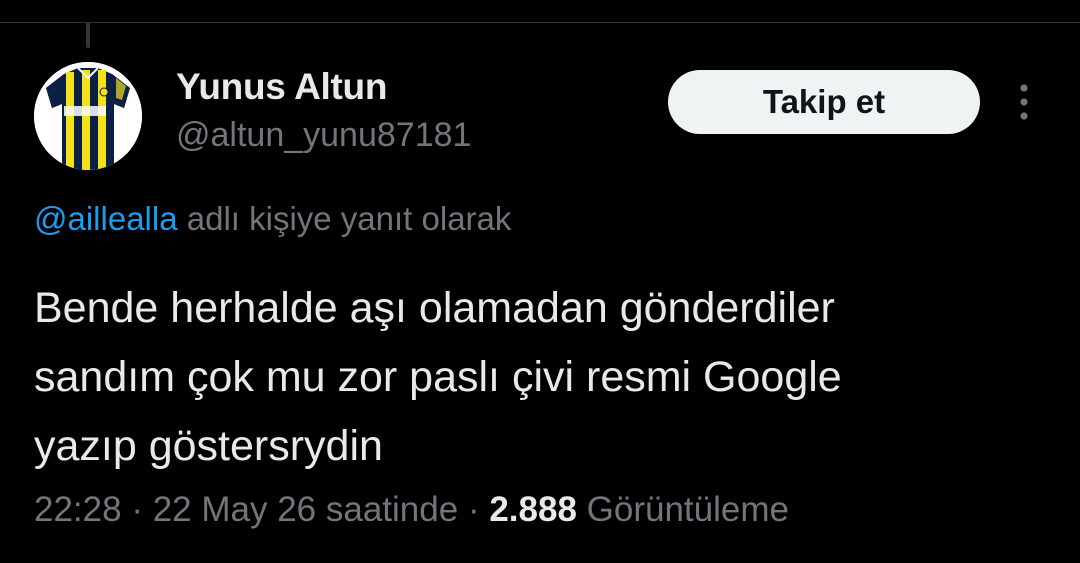  Describe the element at coordinates (106, 218) in the screenshot. I see `reply-mention-link: @aillealla` at that location.